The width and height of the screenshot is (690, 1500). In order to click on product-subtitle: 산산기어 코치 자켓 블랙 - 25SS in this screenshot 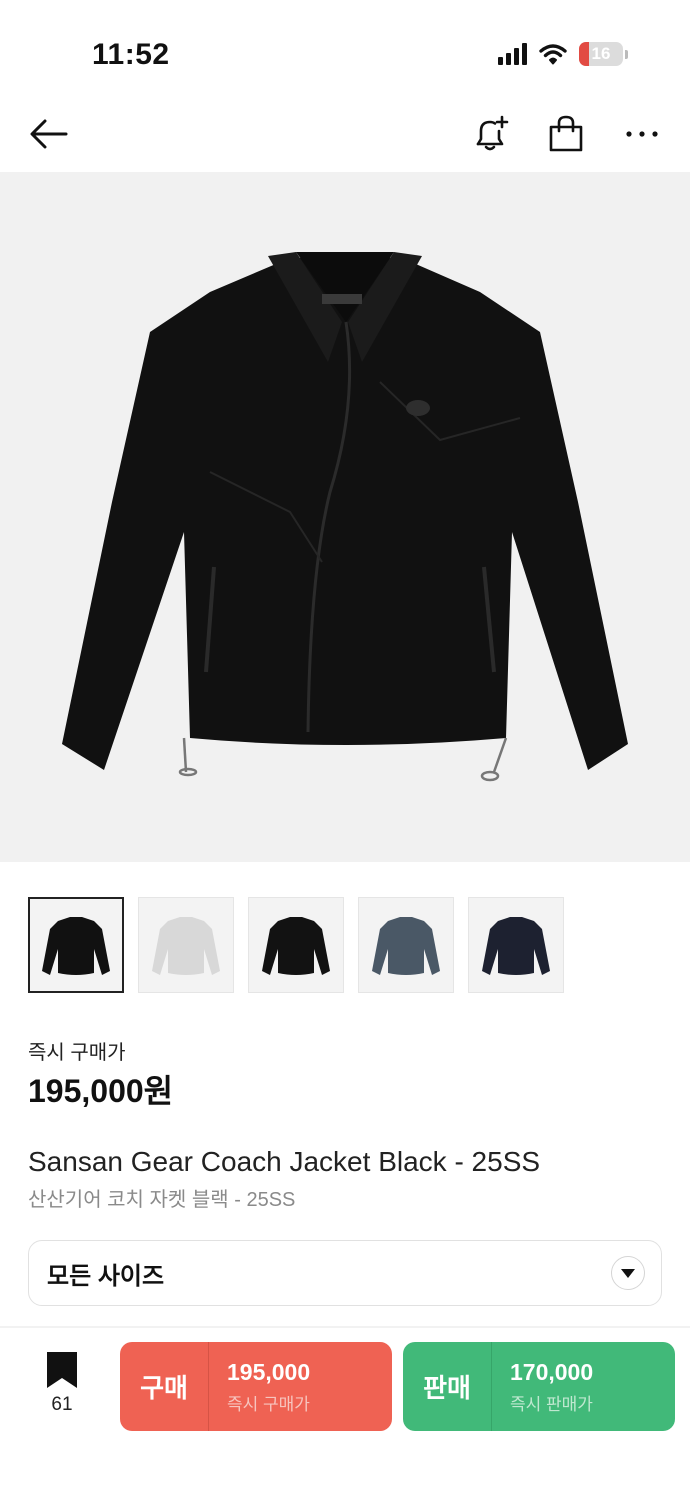, I will do `click(162, 1200)`.